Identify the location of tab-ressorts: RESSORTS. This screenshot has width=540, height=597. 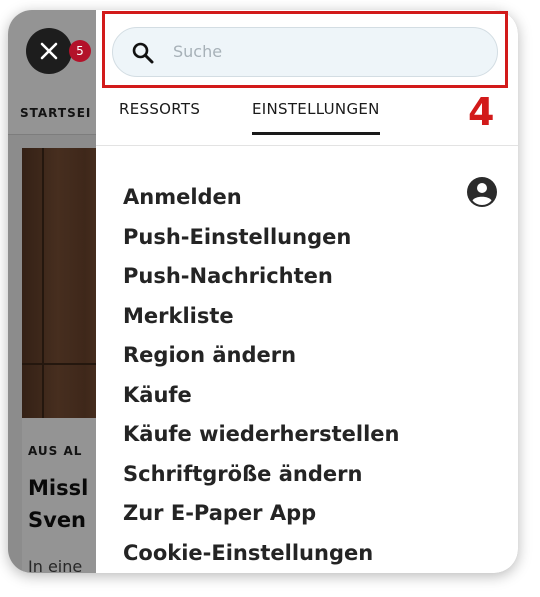
(159, 118).